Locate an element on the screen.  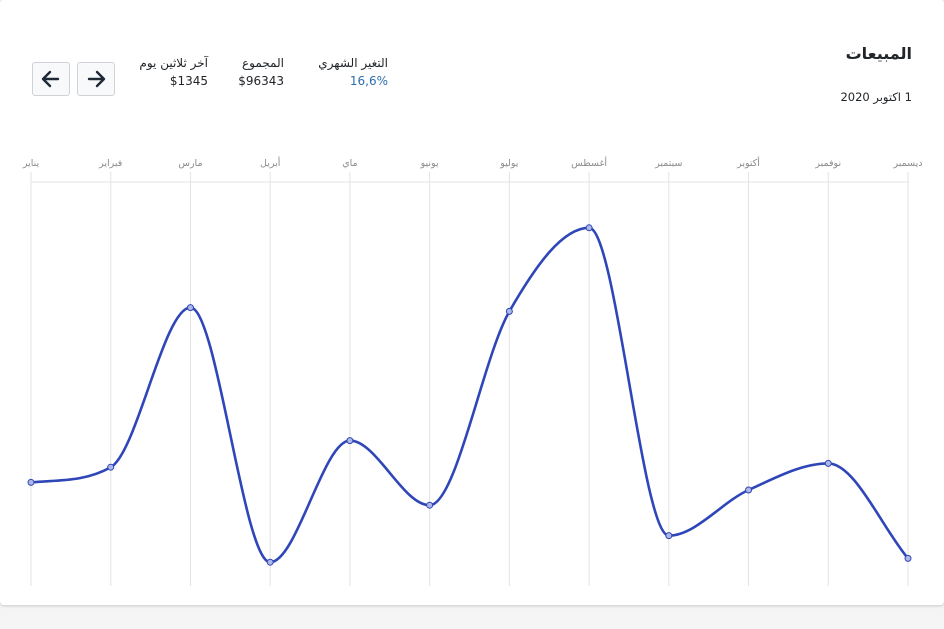
total-label: المجموع is located at coordinates (263, 63).